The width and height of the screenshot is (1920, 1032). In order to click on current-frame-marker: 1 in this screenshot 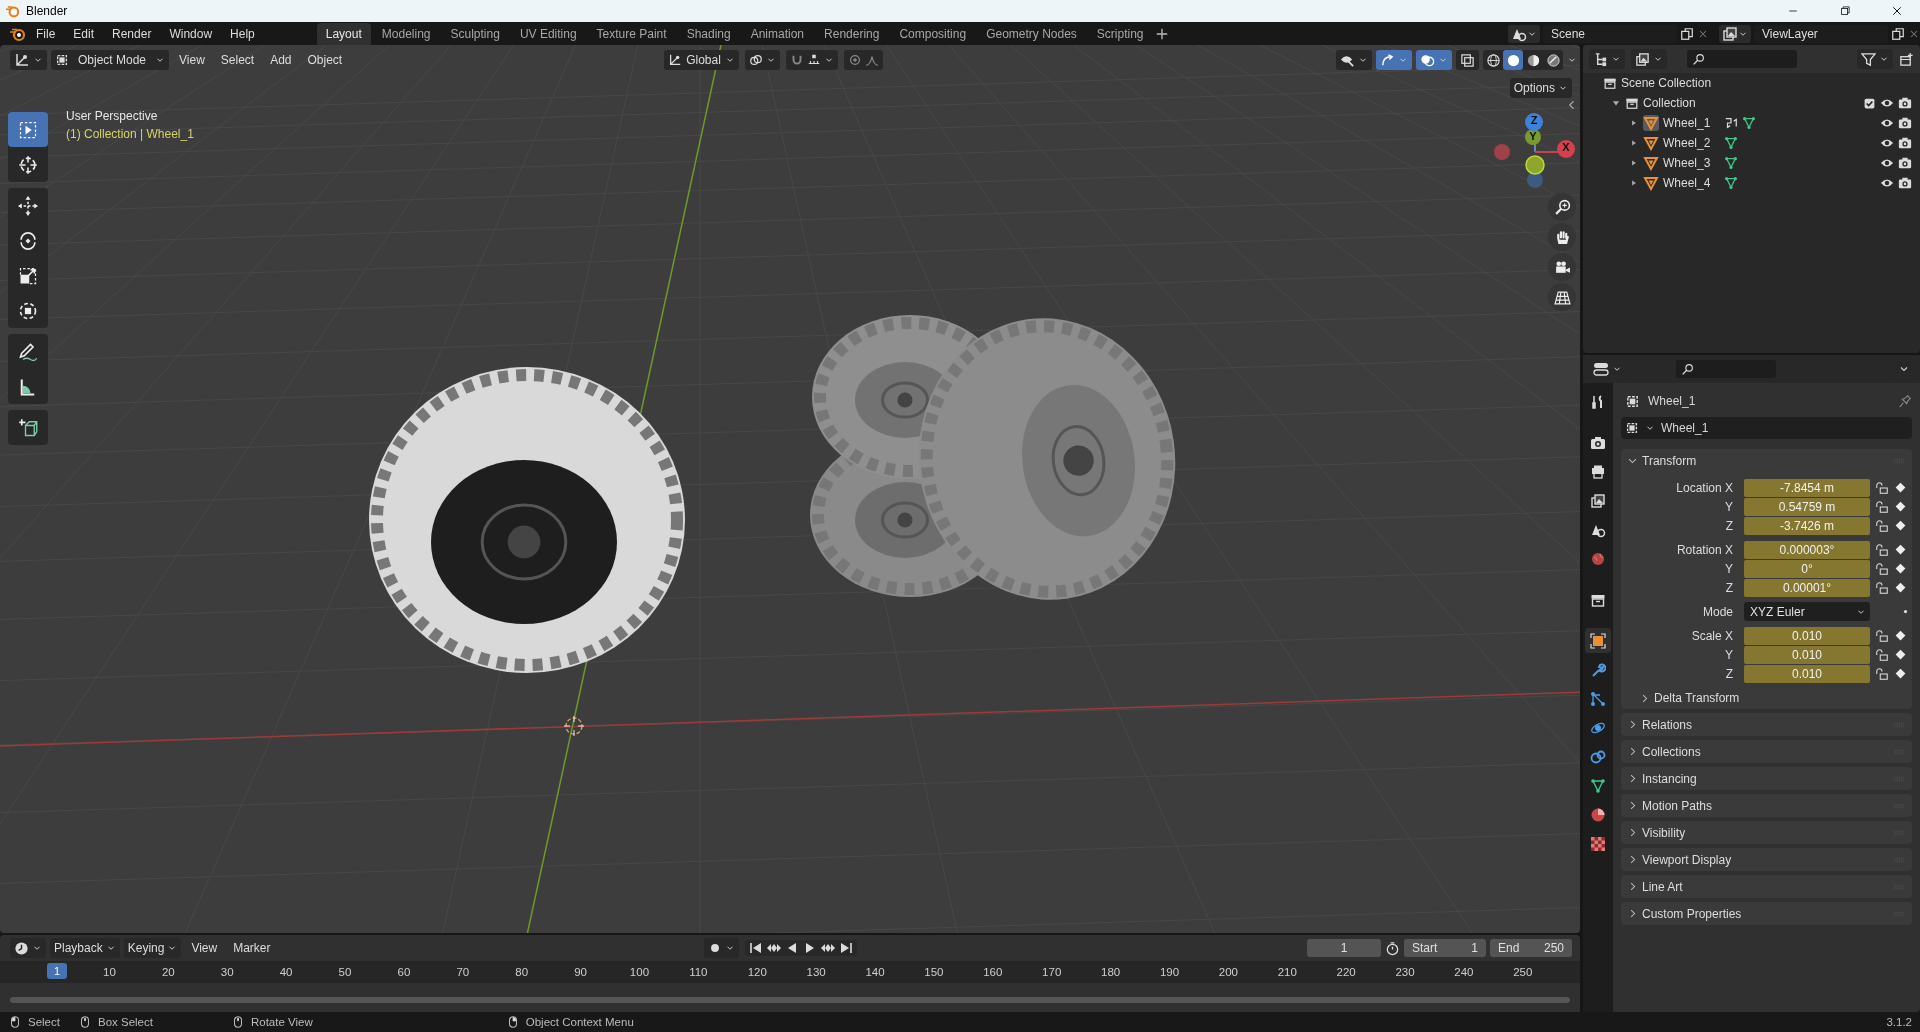, I will do `click(57, 971)`.